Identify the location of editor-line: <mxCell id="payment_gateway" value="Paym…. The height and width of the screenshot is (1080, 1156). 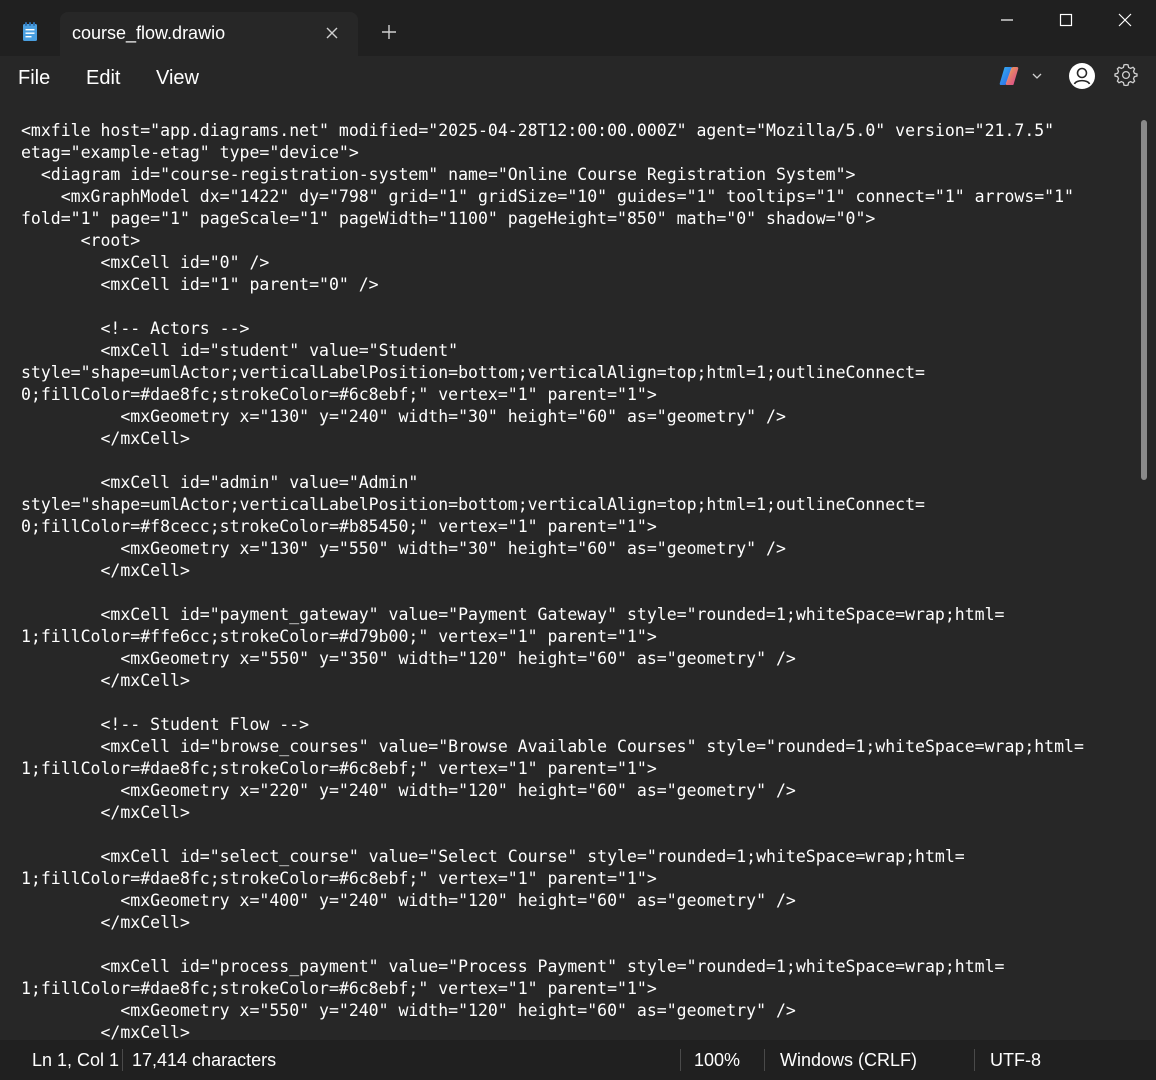
(513, 614).